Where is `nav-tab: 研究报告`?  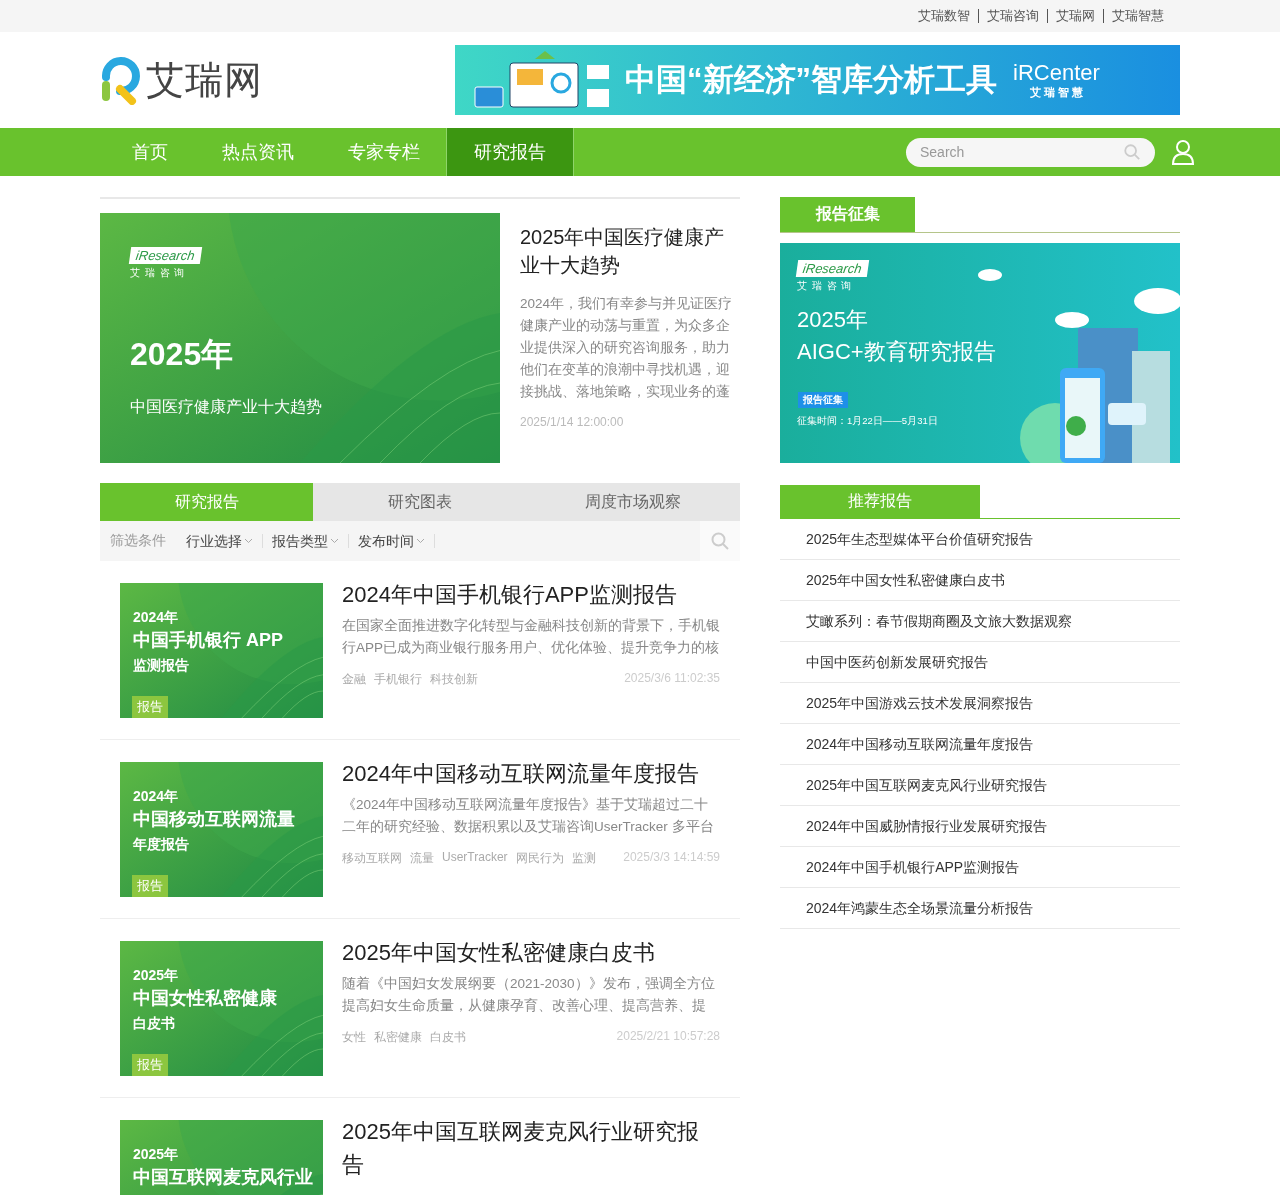
nav-tab: 研究报告 is located at coordinates (510, 152).